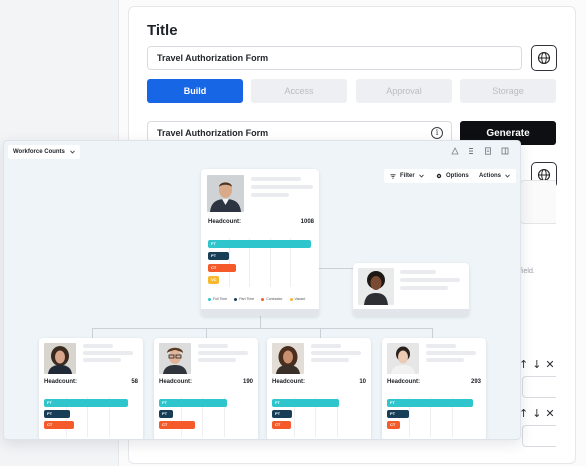 The width and height of the screenshot is (586, 466). I want to click on options-button: Options, so click(452, 176).